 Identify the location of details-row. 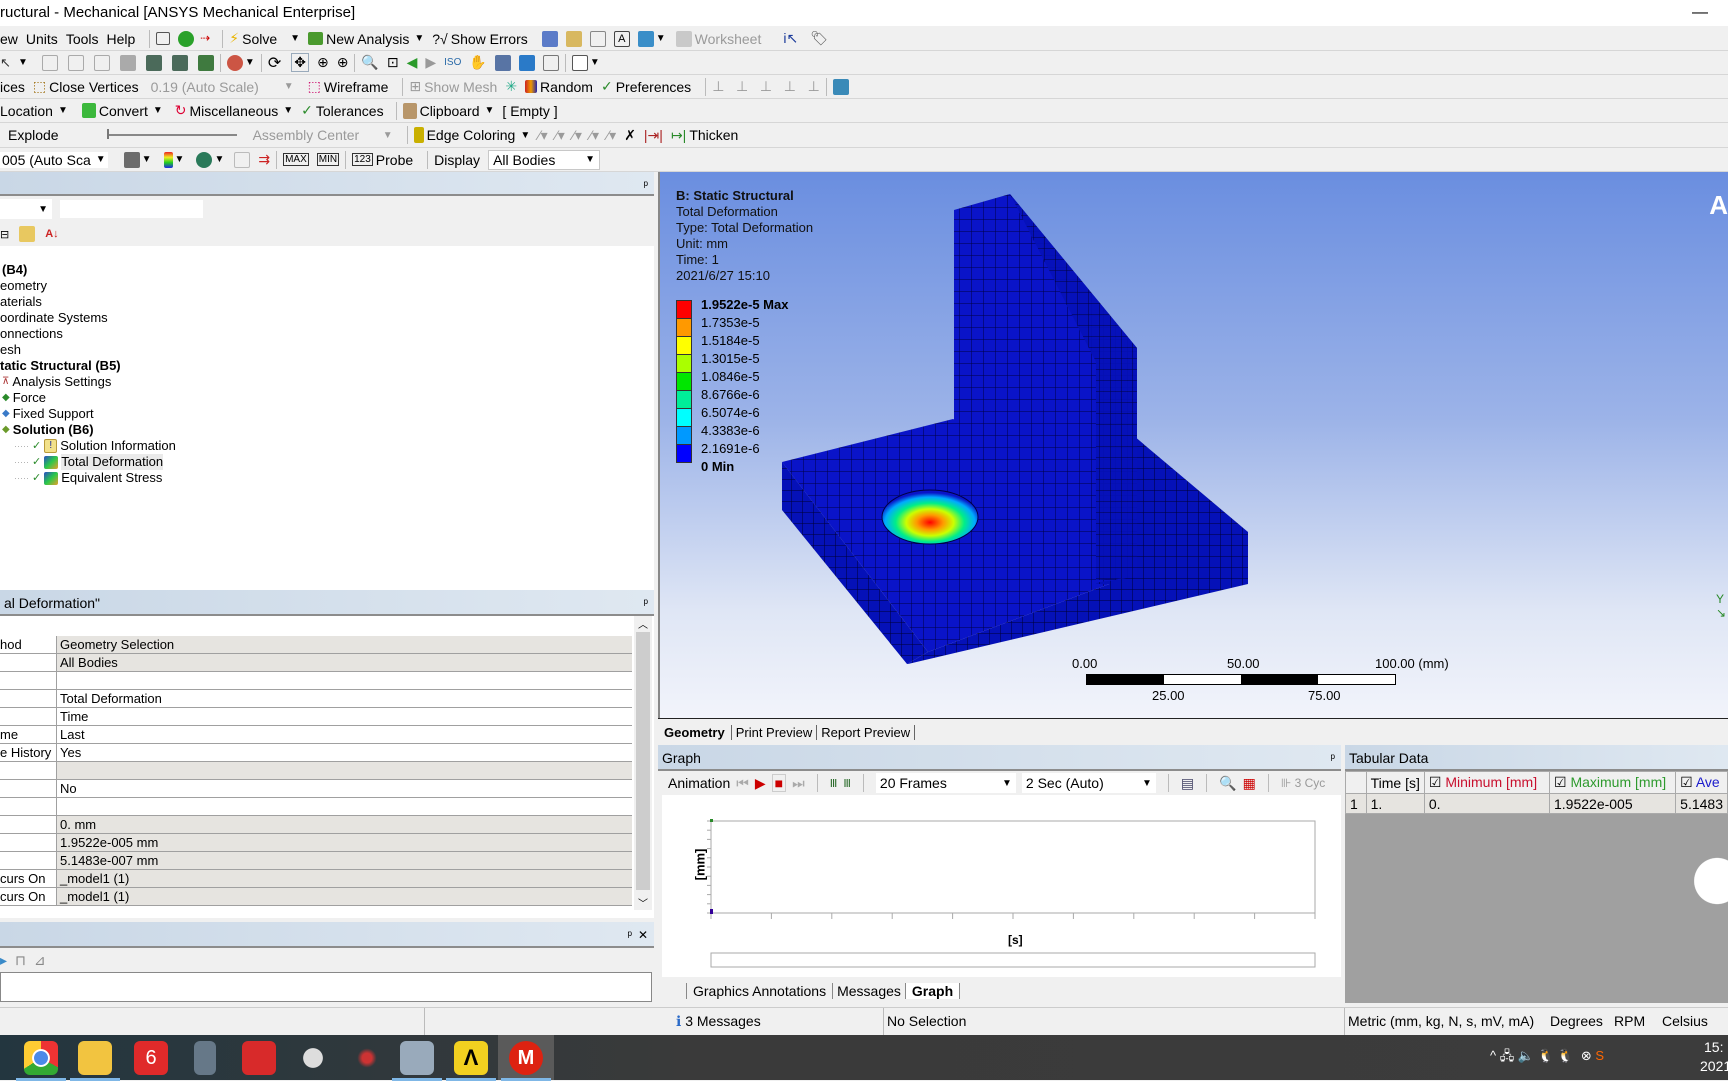
(316, 681).